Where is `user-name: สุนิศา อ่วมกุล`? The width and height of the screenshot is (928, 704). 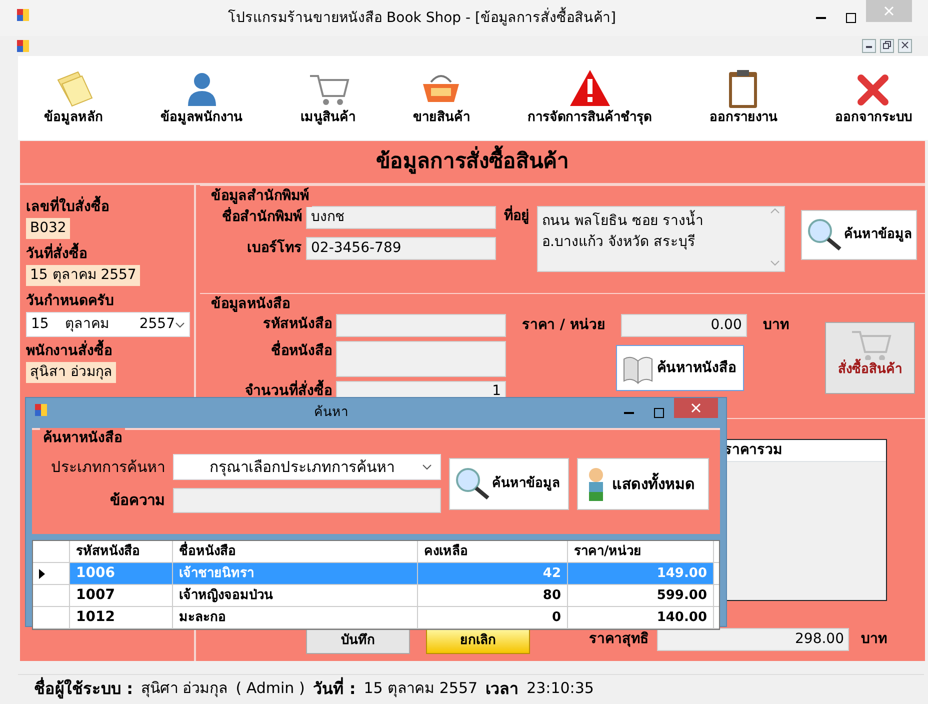 user-name: สุนิศา อ่วมกุล is located at coordinates (184, 689).